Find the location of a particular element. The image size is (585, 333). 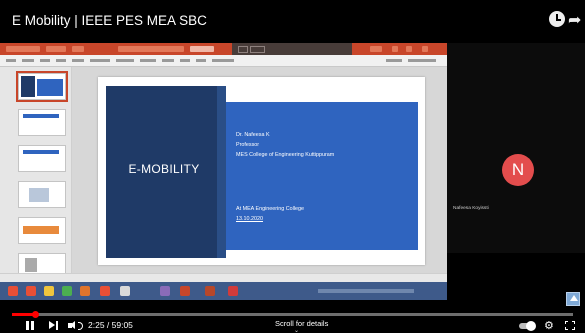

ppt-status-bar is located at coordinates (223, 277).